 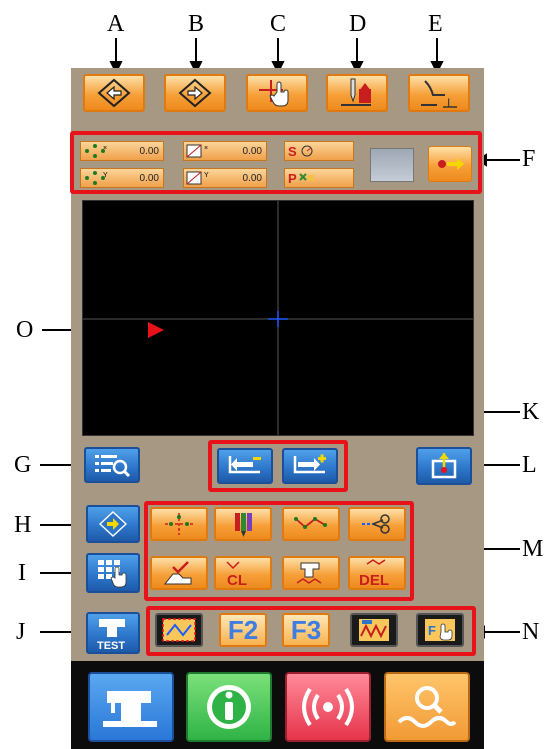 I want to click on status-indicator, so click(x=392, y=165).